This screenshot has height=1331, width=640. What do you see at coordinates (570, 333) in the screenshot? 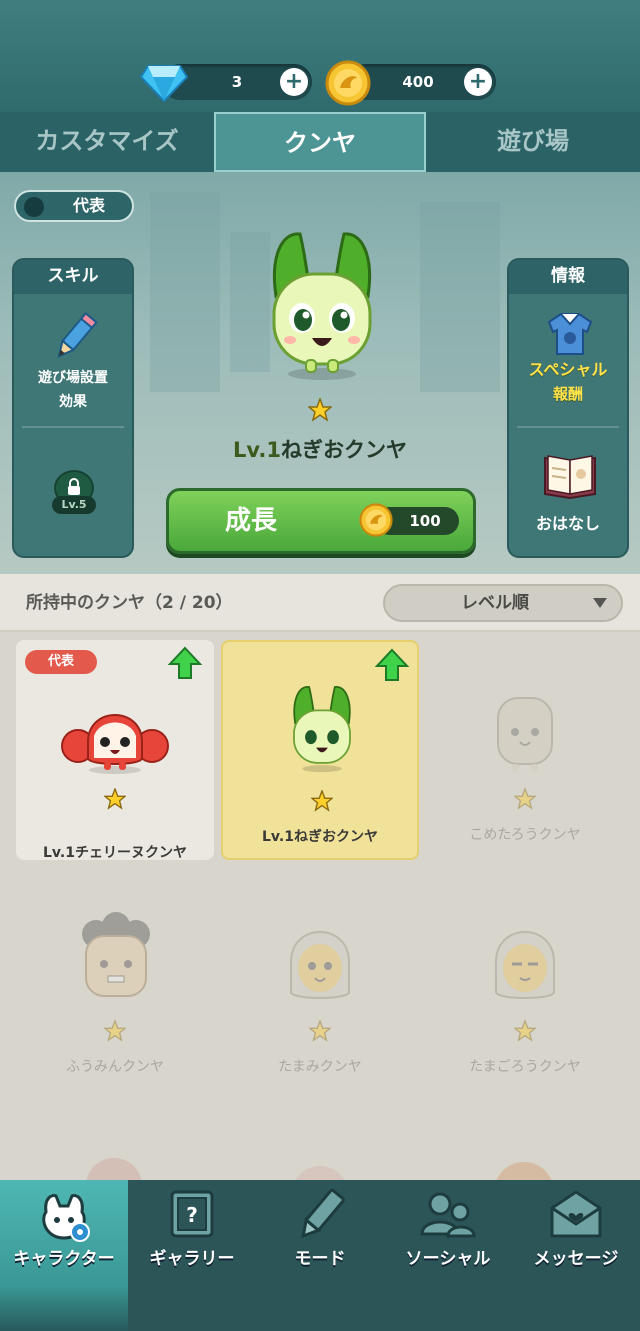
I see `special-reward-icon` at bounding box center [570, 333].